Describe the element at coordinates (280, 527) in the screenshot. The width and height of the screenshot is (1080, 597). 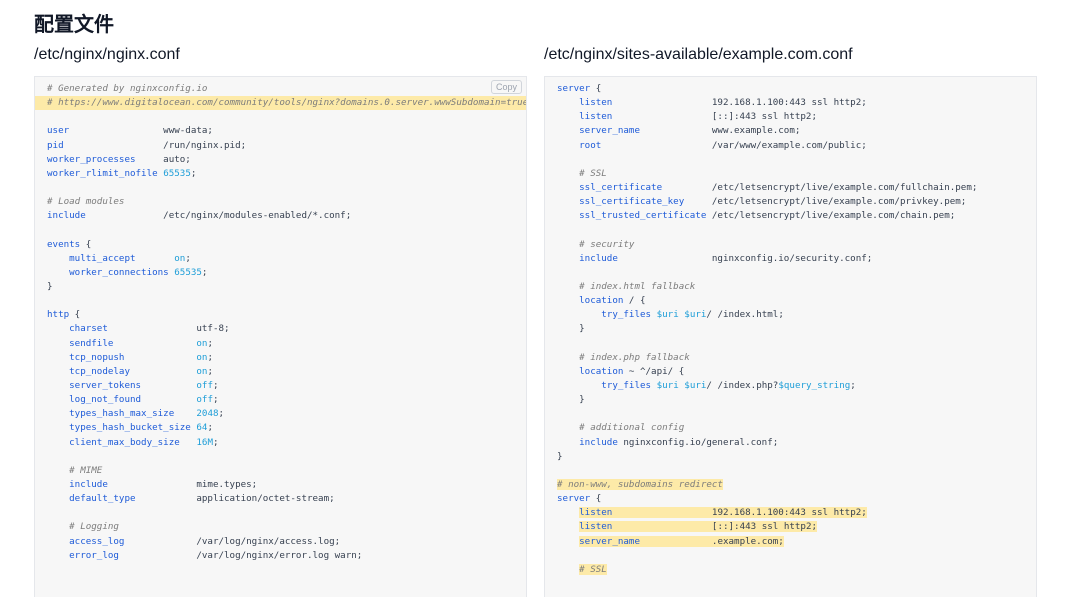
I see `code-line: # Logging` at that location.